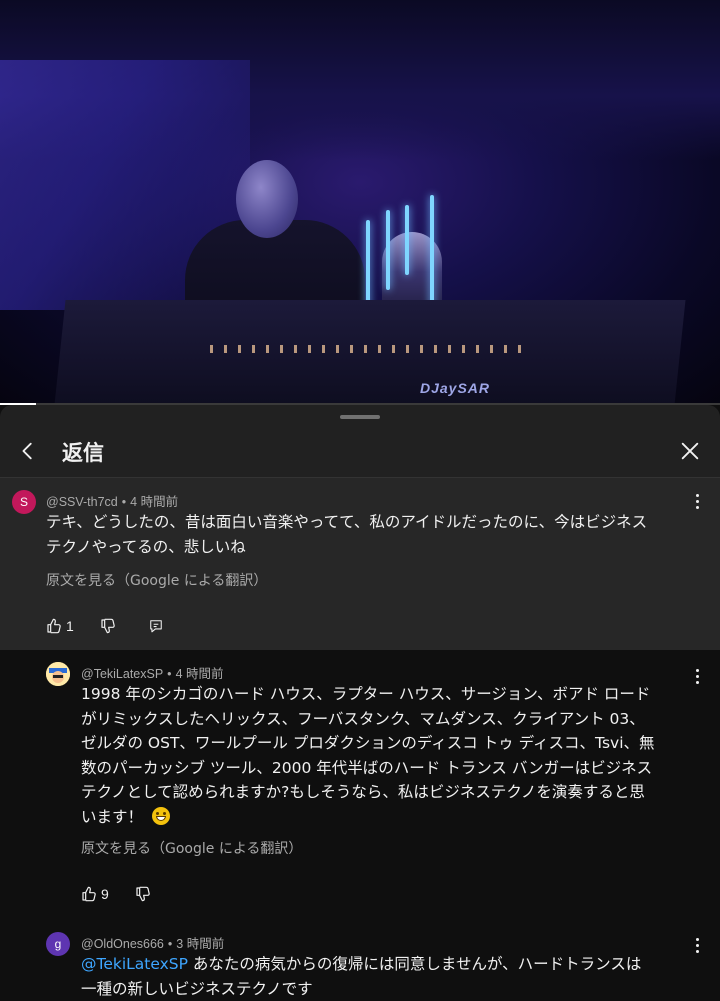 This screenshot has height=1001, width=720. I want to click on comment-text-line: テキ、どうしたの、昔は面白い音楽やってて、私のアイドルだったのに、今はビジネス, so click(376, 522).